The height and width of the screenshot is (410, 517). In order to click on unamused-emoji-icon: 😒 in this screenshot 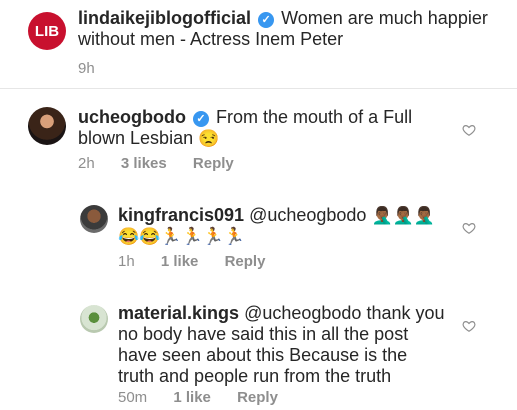, I will do `click(209, 138)`.